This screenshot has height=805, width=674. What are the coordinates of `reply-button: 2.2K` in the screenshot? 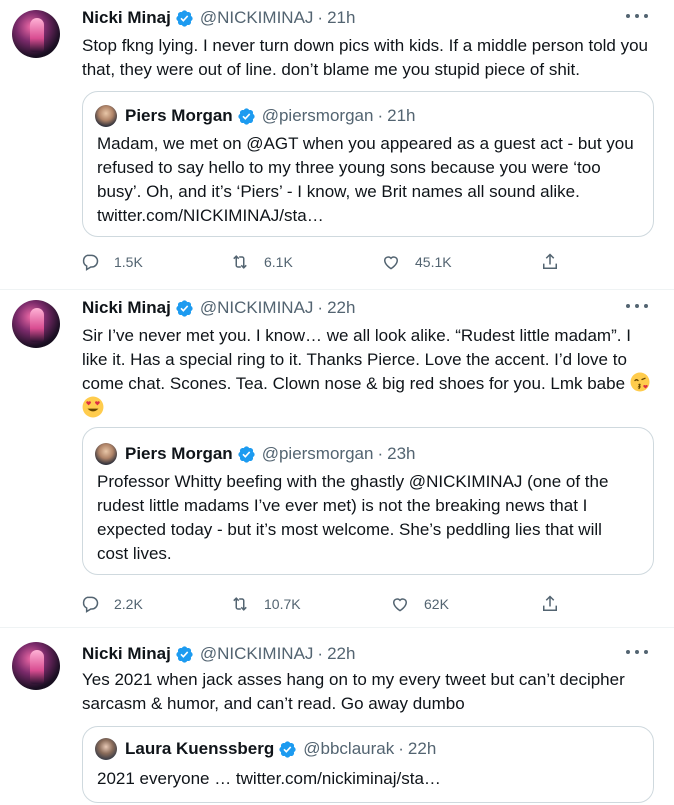 It's located at (111, 604).